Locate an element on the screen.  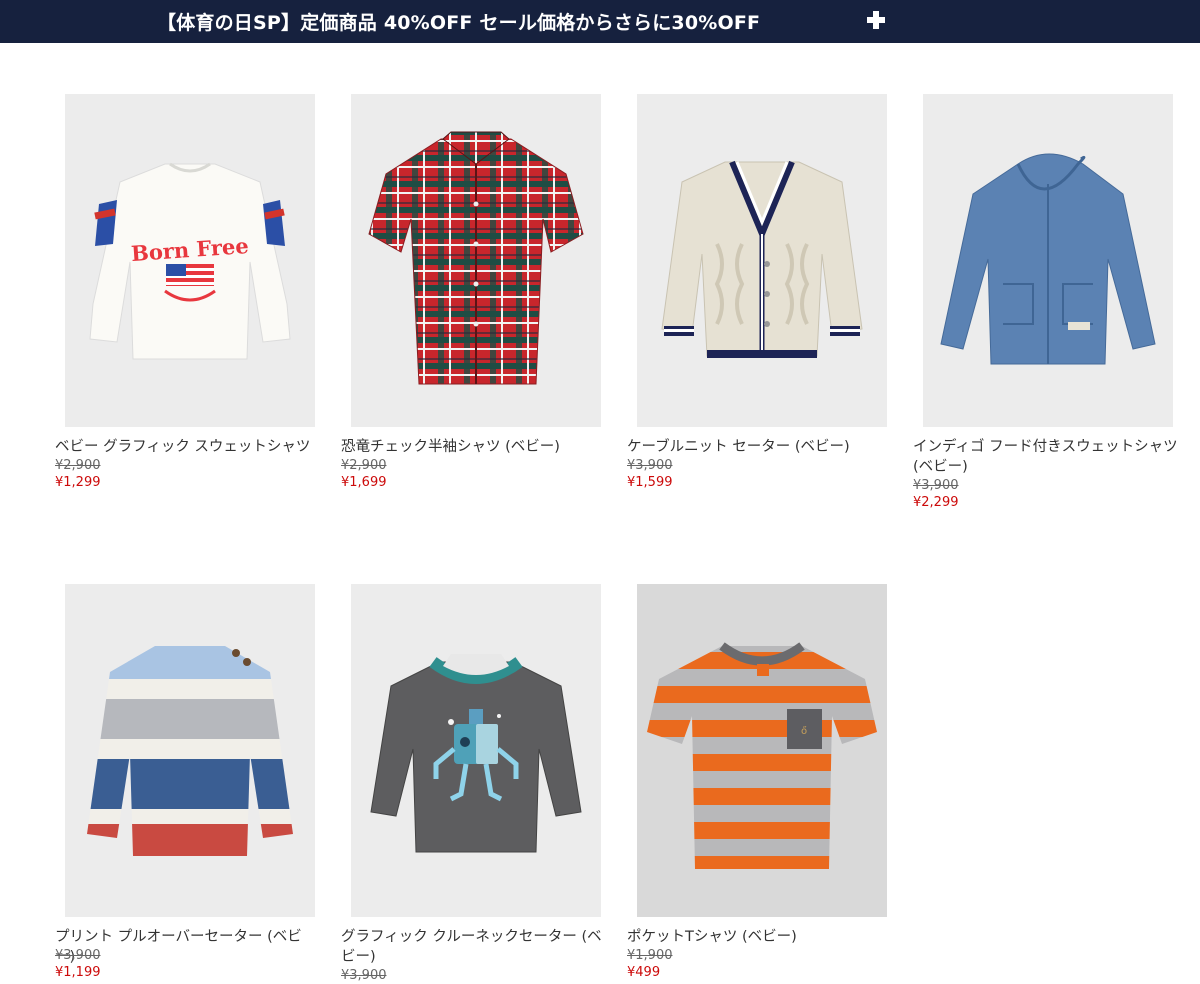
sale-price: ¥499 is located at coordinates (644, 972).